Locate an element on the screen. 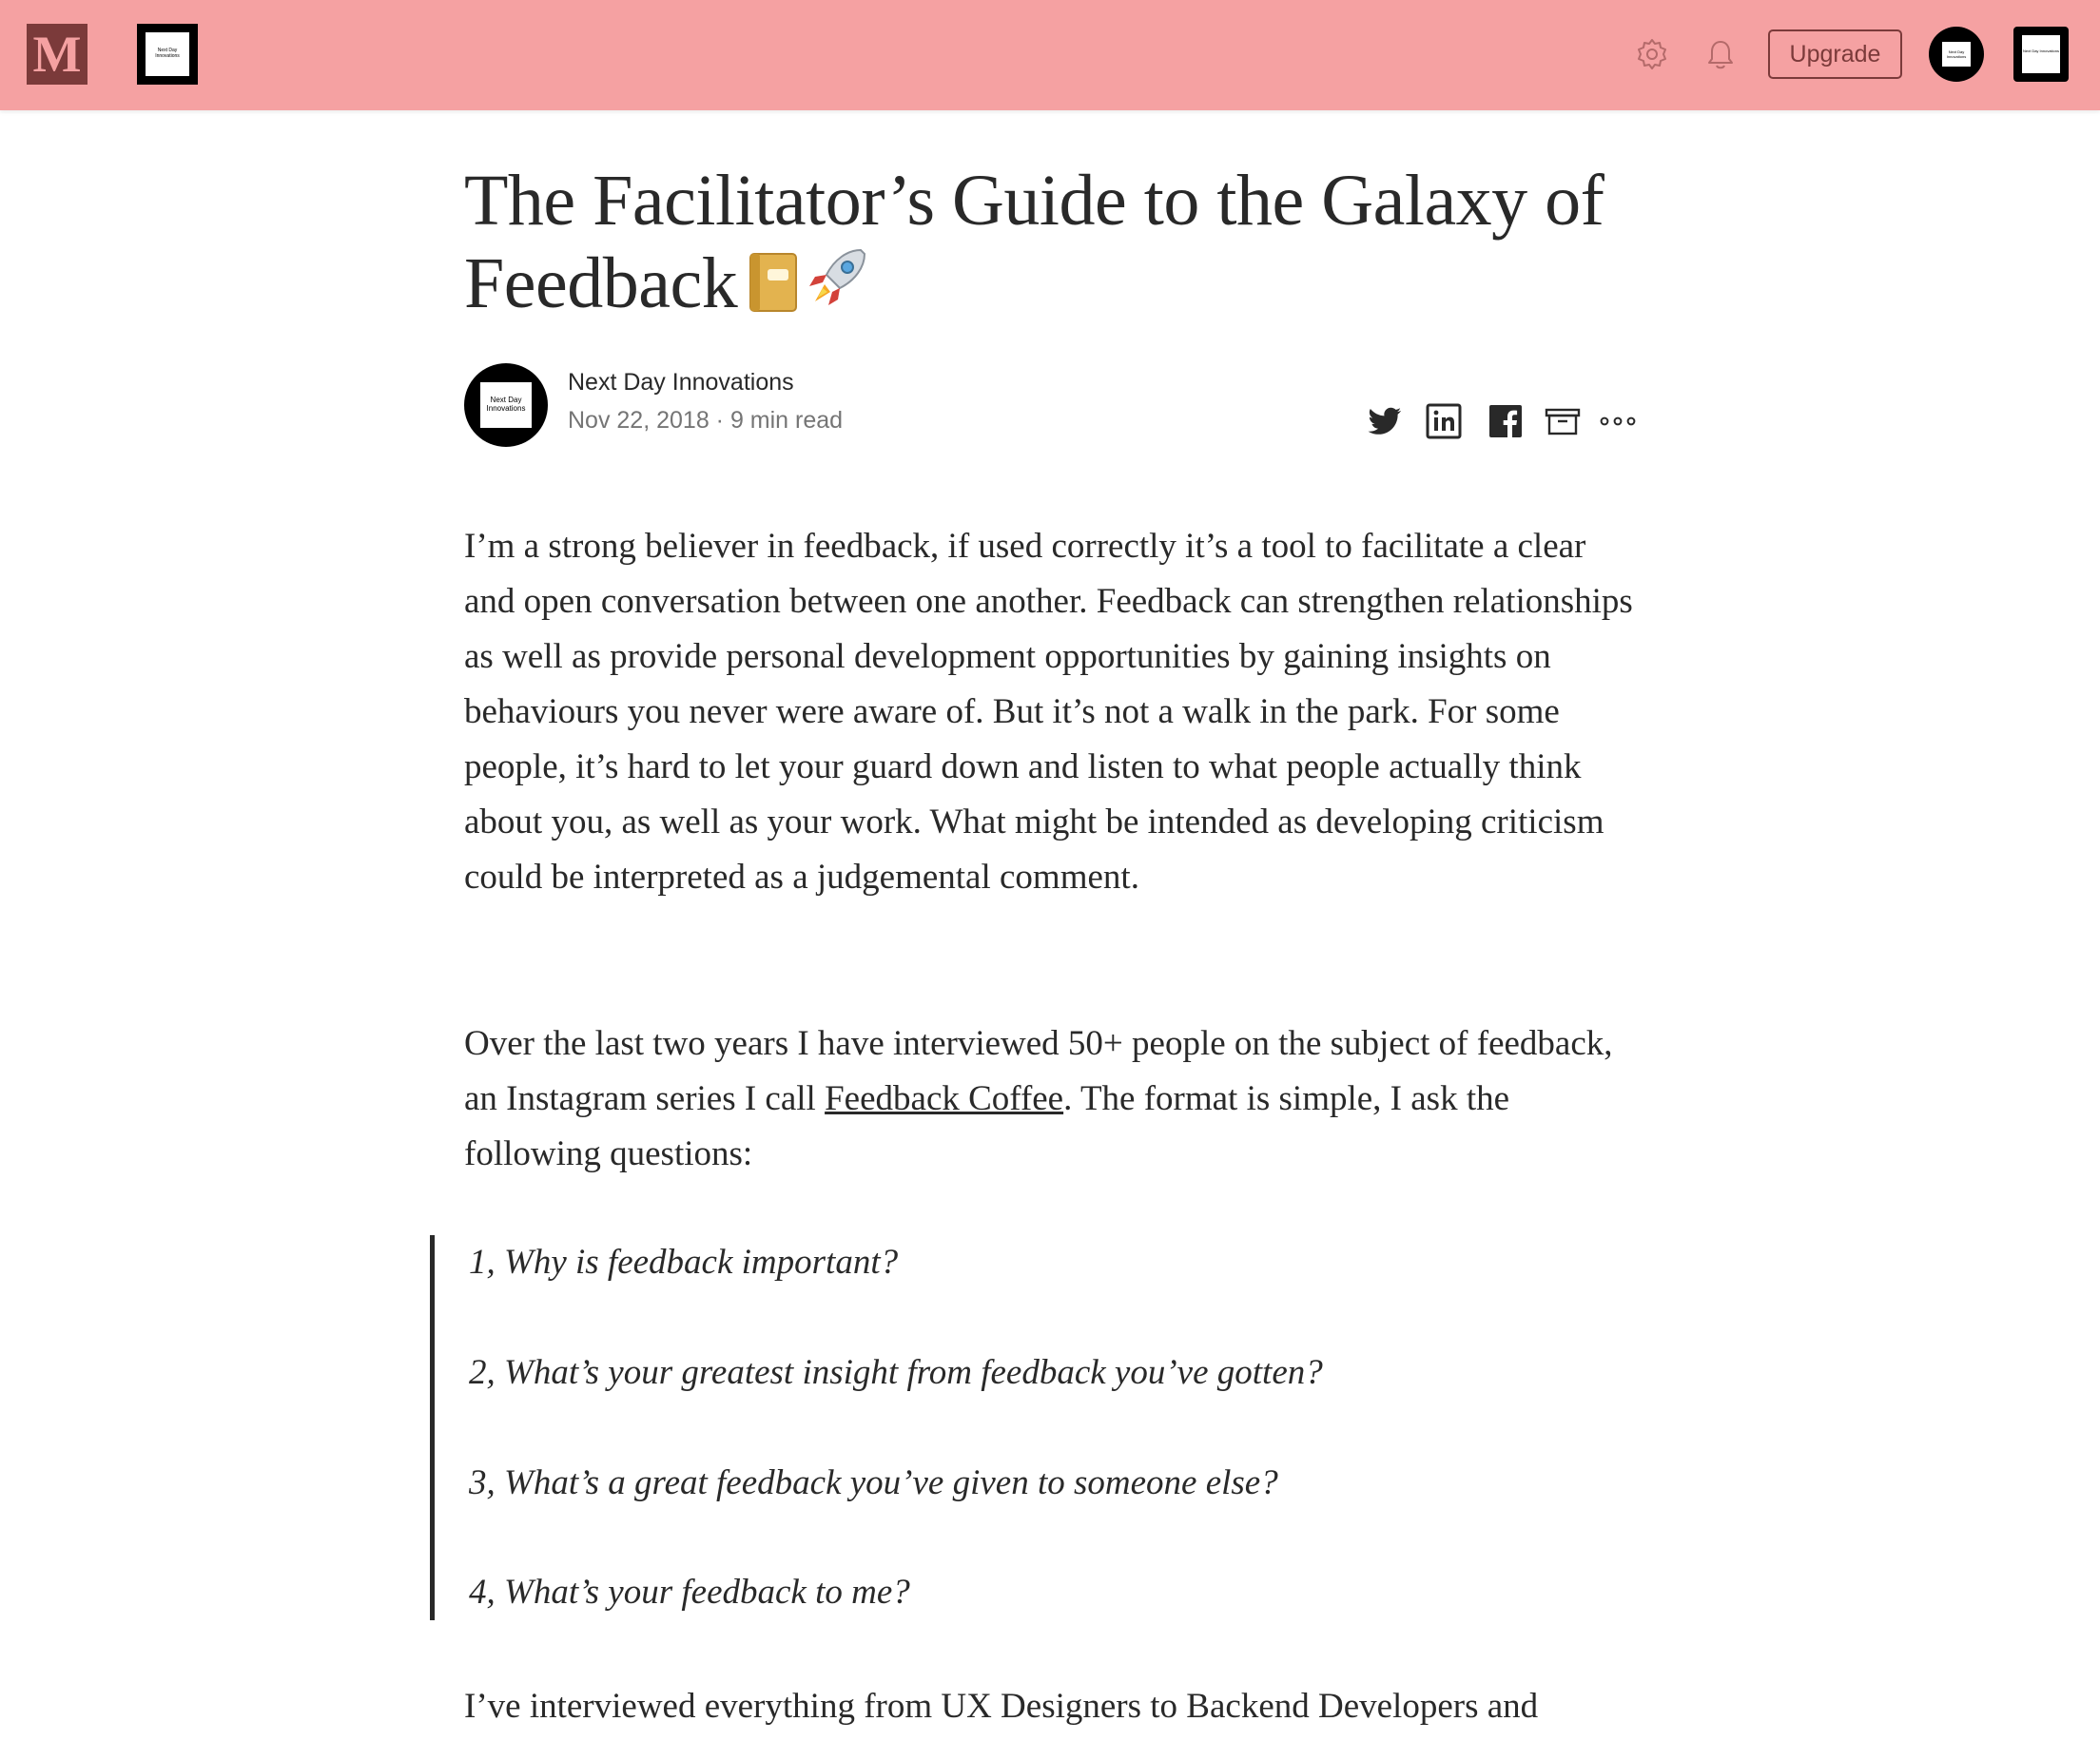 This screenshot has height=1741, width=2100. publication-logo: Next Day Innovations is located at coordinates (167, 54).